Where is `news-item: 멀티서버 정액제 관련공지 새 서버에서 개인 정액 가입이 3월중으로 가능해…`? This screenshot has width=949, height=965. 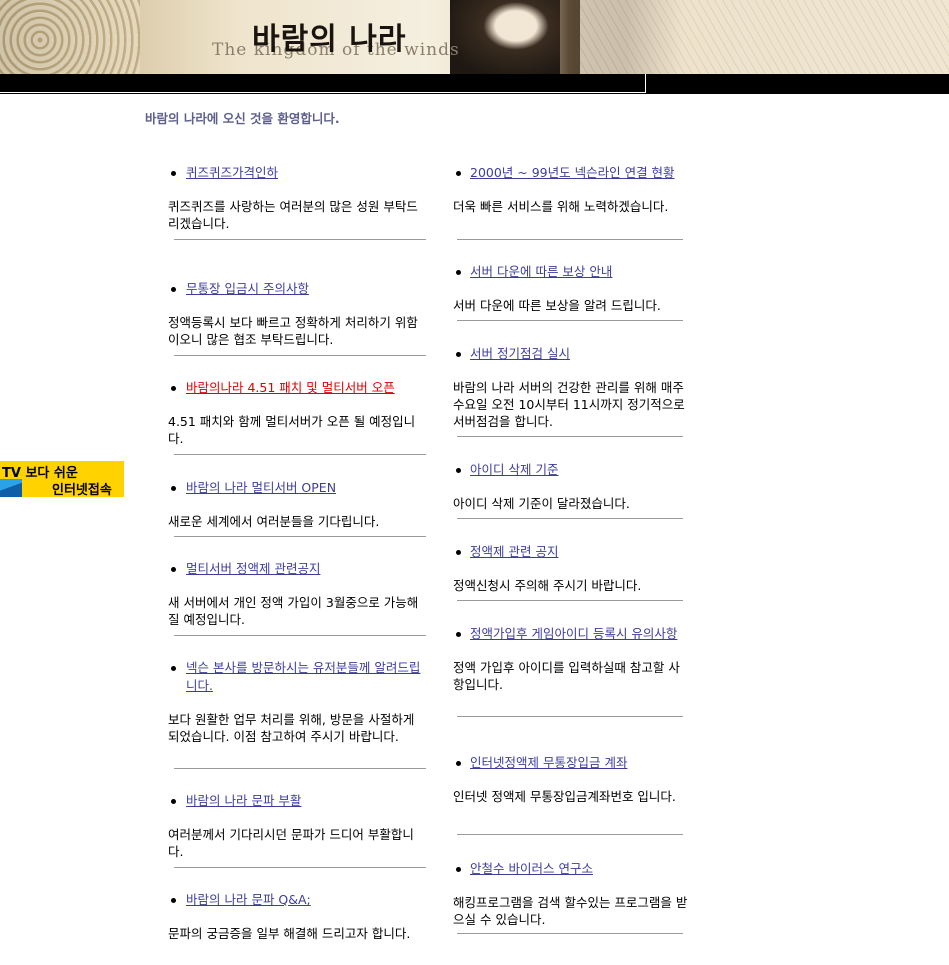
news-item: 멀티서버 정액제 관련공지 새 서버에서 개인 정액 가입이 3월중으로 가능해… is located at coordinates (298, 598).